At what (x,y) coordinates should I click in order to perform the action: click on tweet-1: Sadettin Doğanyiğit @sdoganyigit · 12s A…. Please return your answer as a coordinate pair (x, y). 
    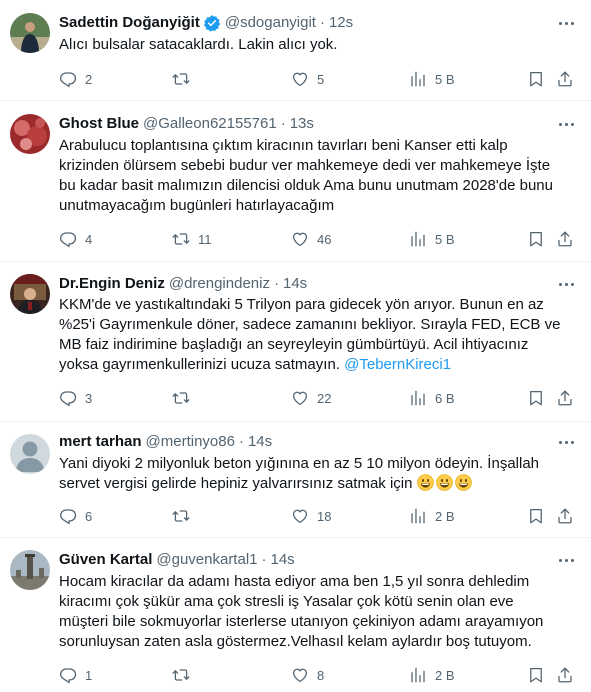
    Looking at the image, I should click on (295, 50).